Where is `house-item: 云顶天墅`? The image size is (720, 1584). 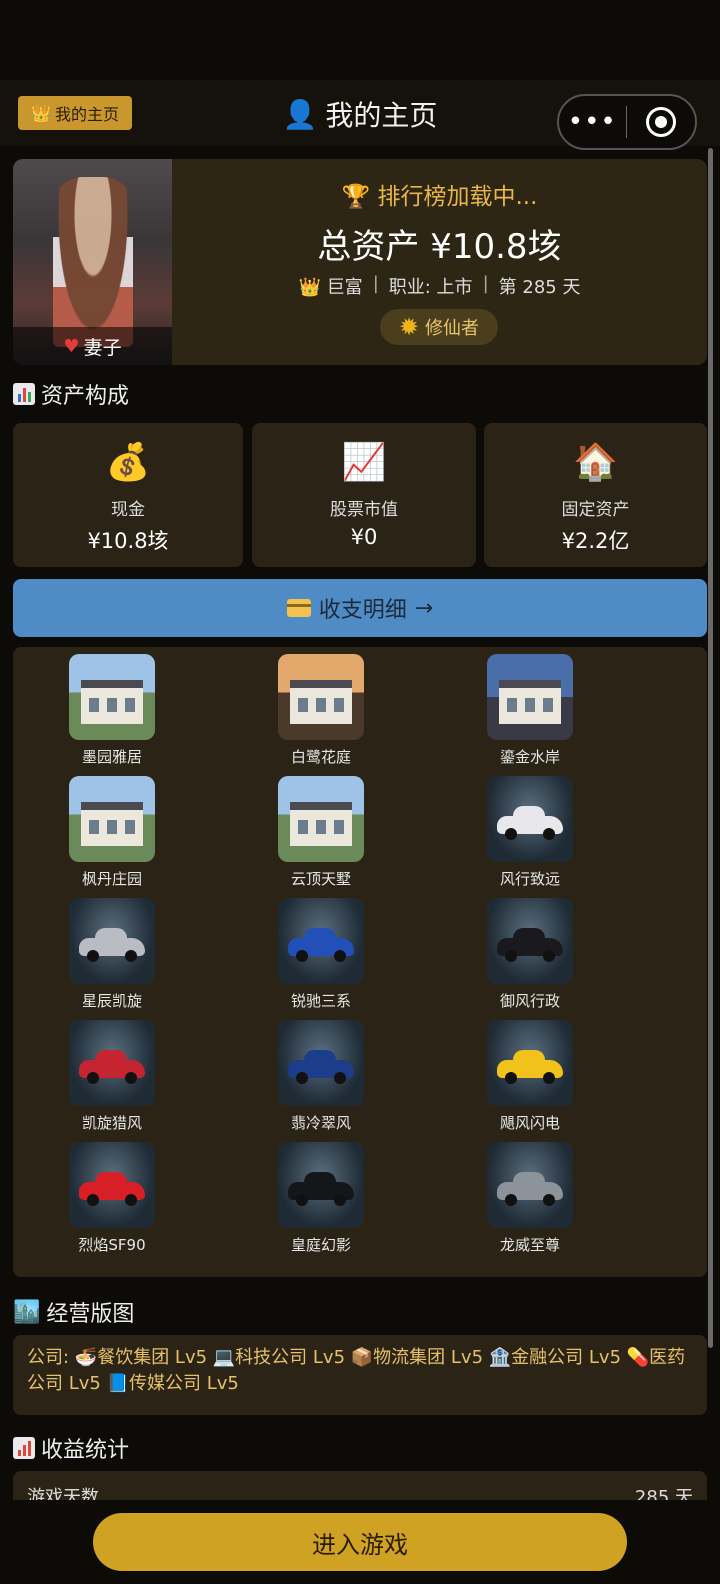 house-item: 云顶天墅 is located at coordinates (321, 832).